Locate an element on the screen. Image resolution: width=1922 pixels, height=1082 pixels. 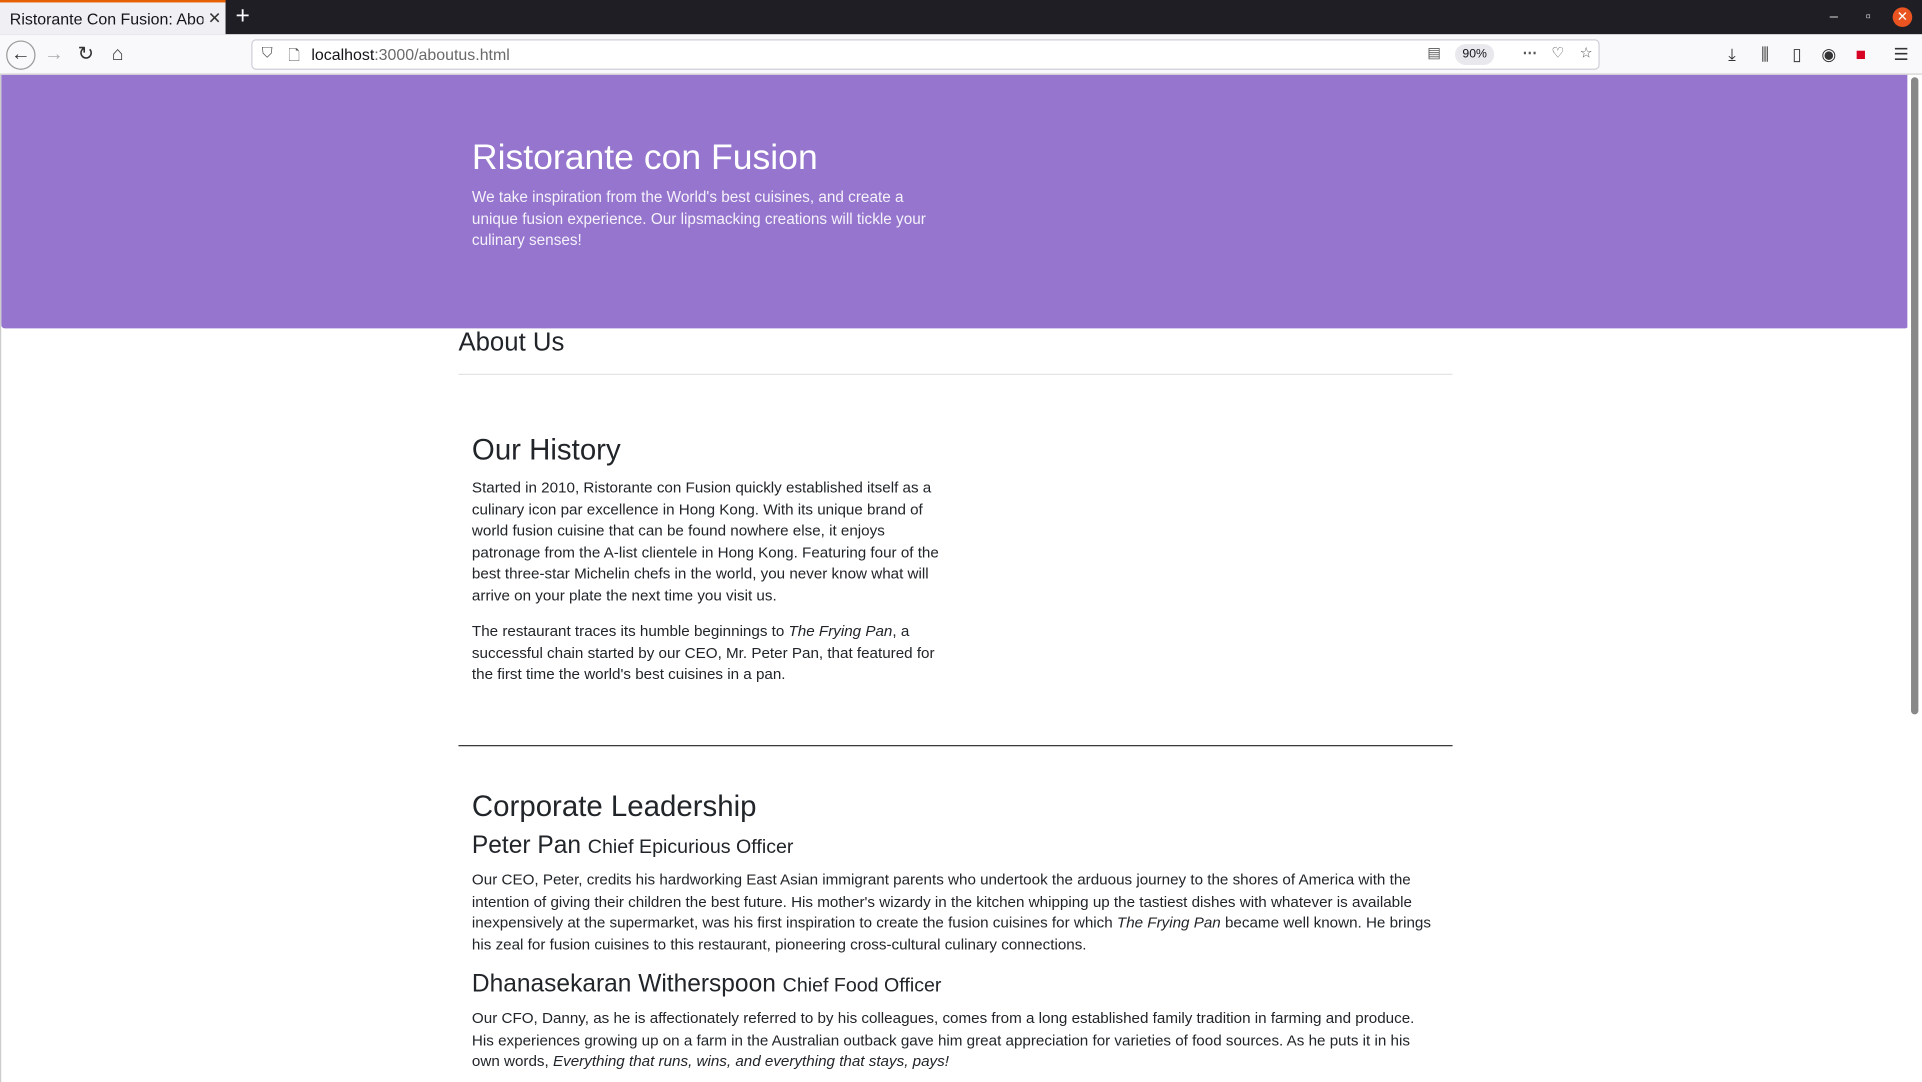
leadership-heading: Corporate Leadership is located at coordinates (614, 807).